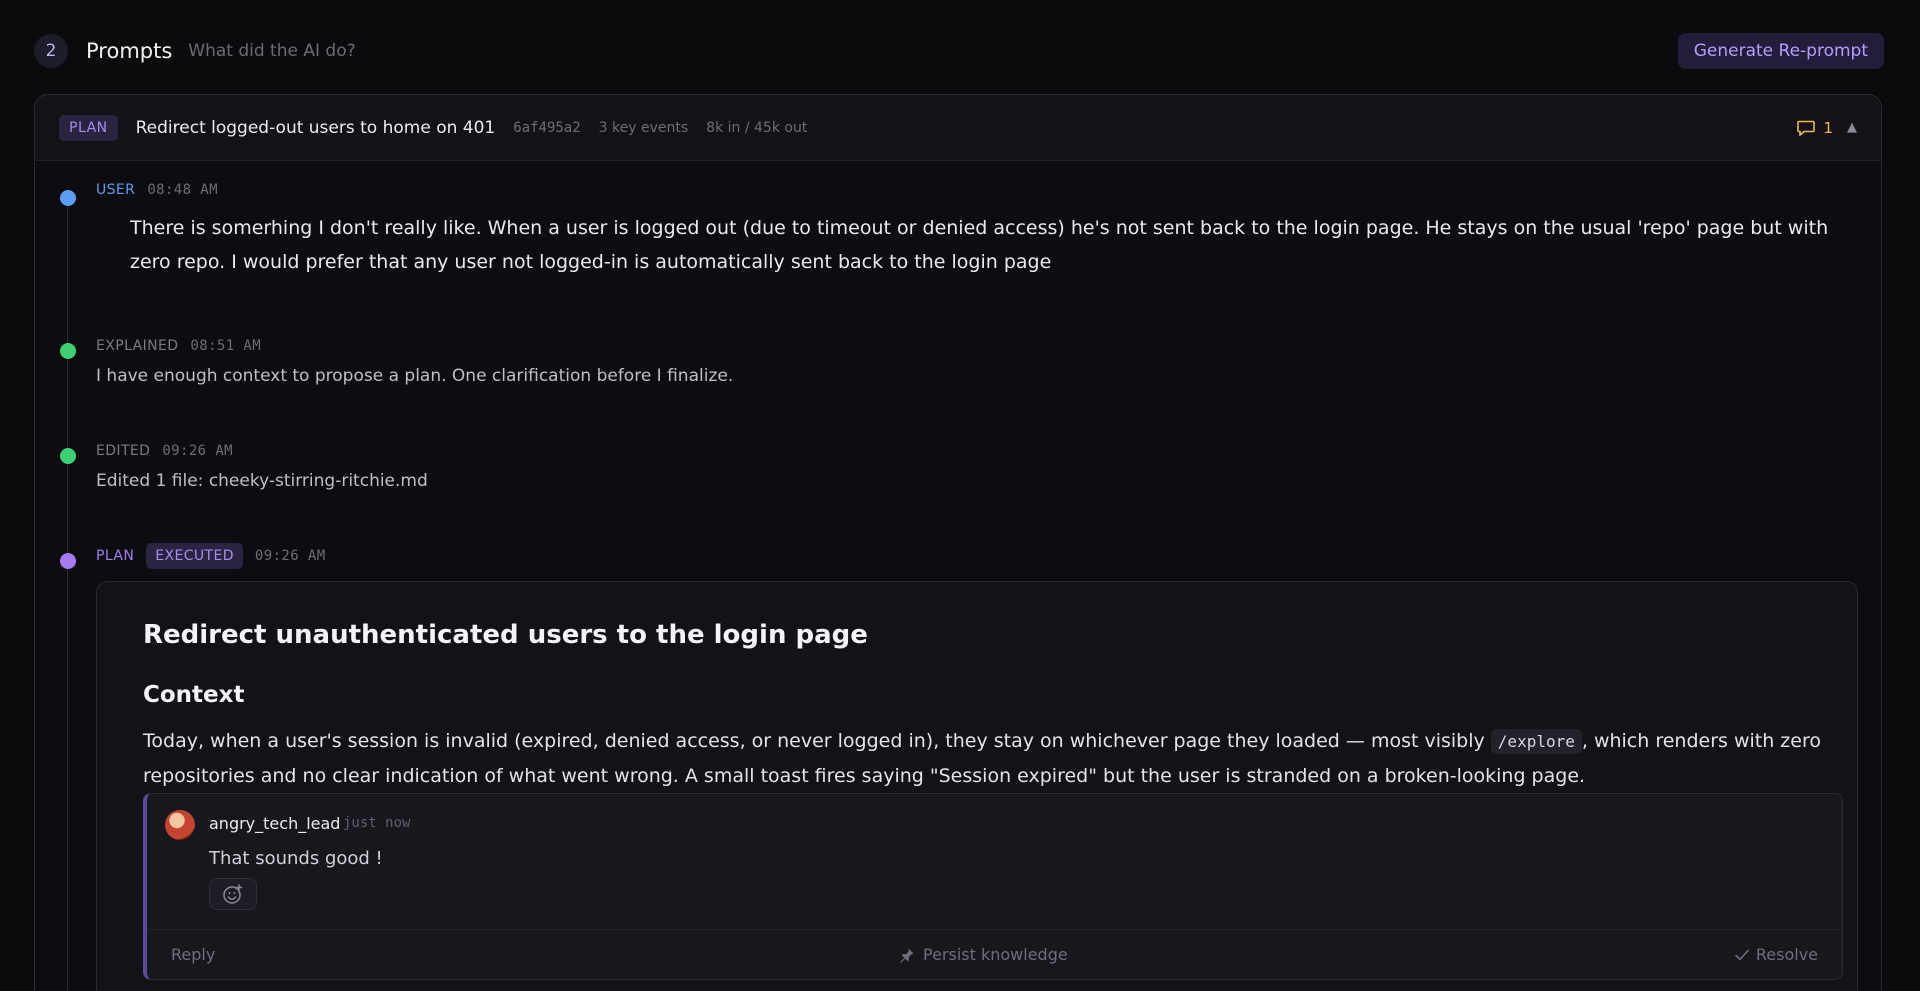 The height and width of the screenshot is (991, 1920). I want to click on section-title: Prompts, so click(129, 51).